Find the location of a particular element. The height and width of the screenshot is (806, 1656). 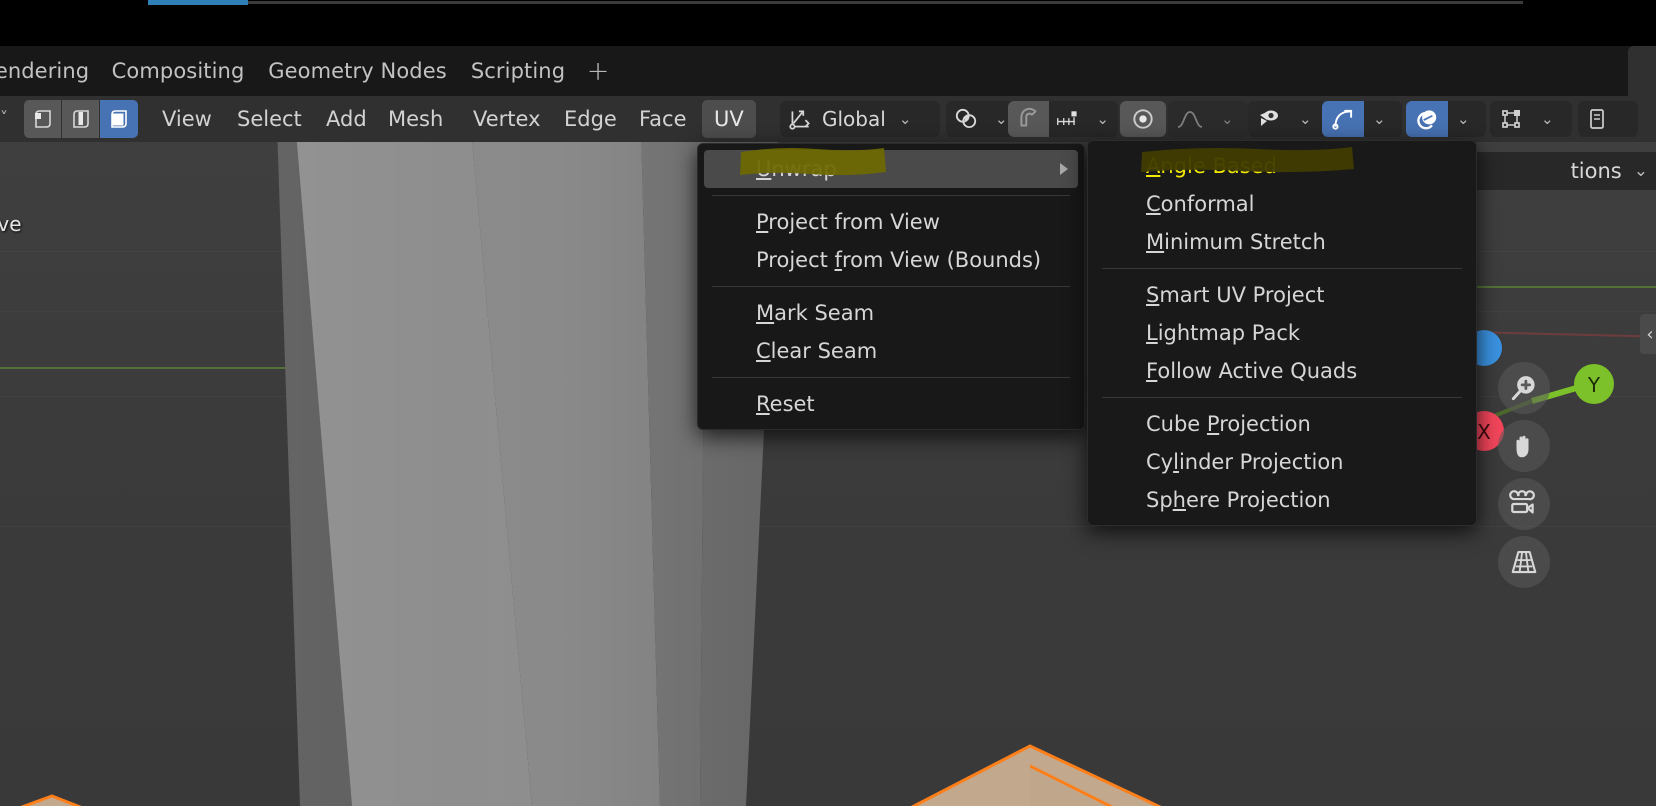

menu-item-angle-based: Angle Based is located at coordinates (1282, 166).